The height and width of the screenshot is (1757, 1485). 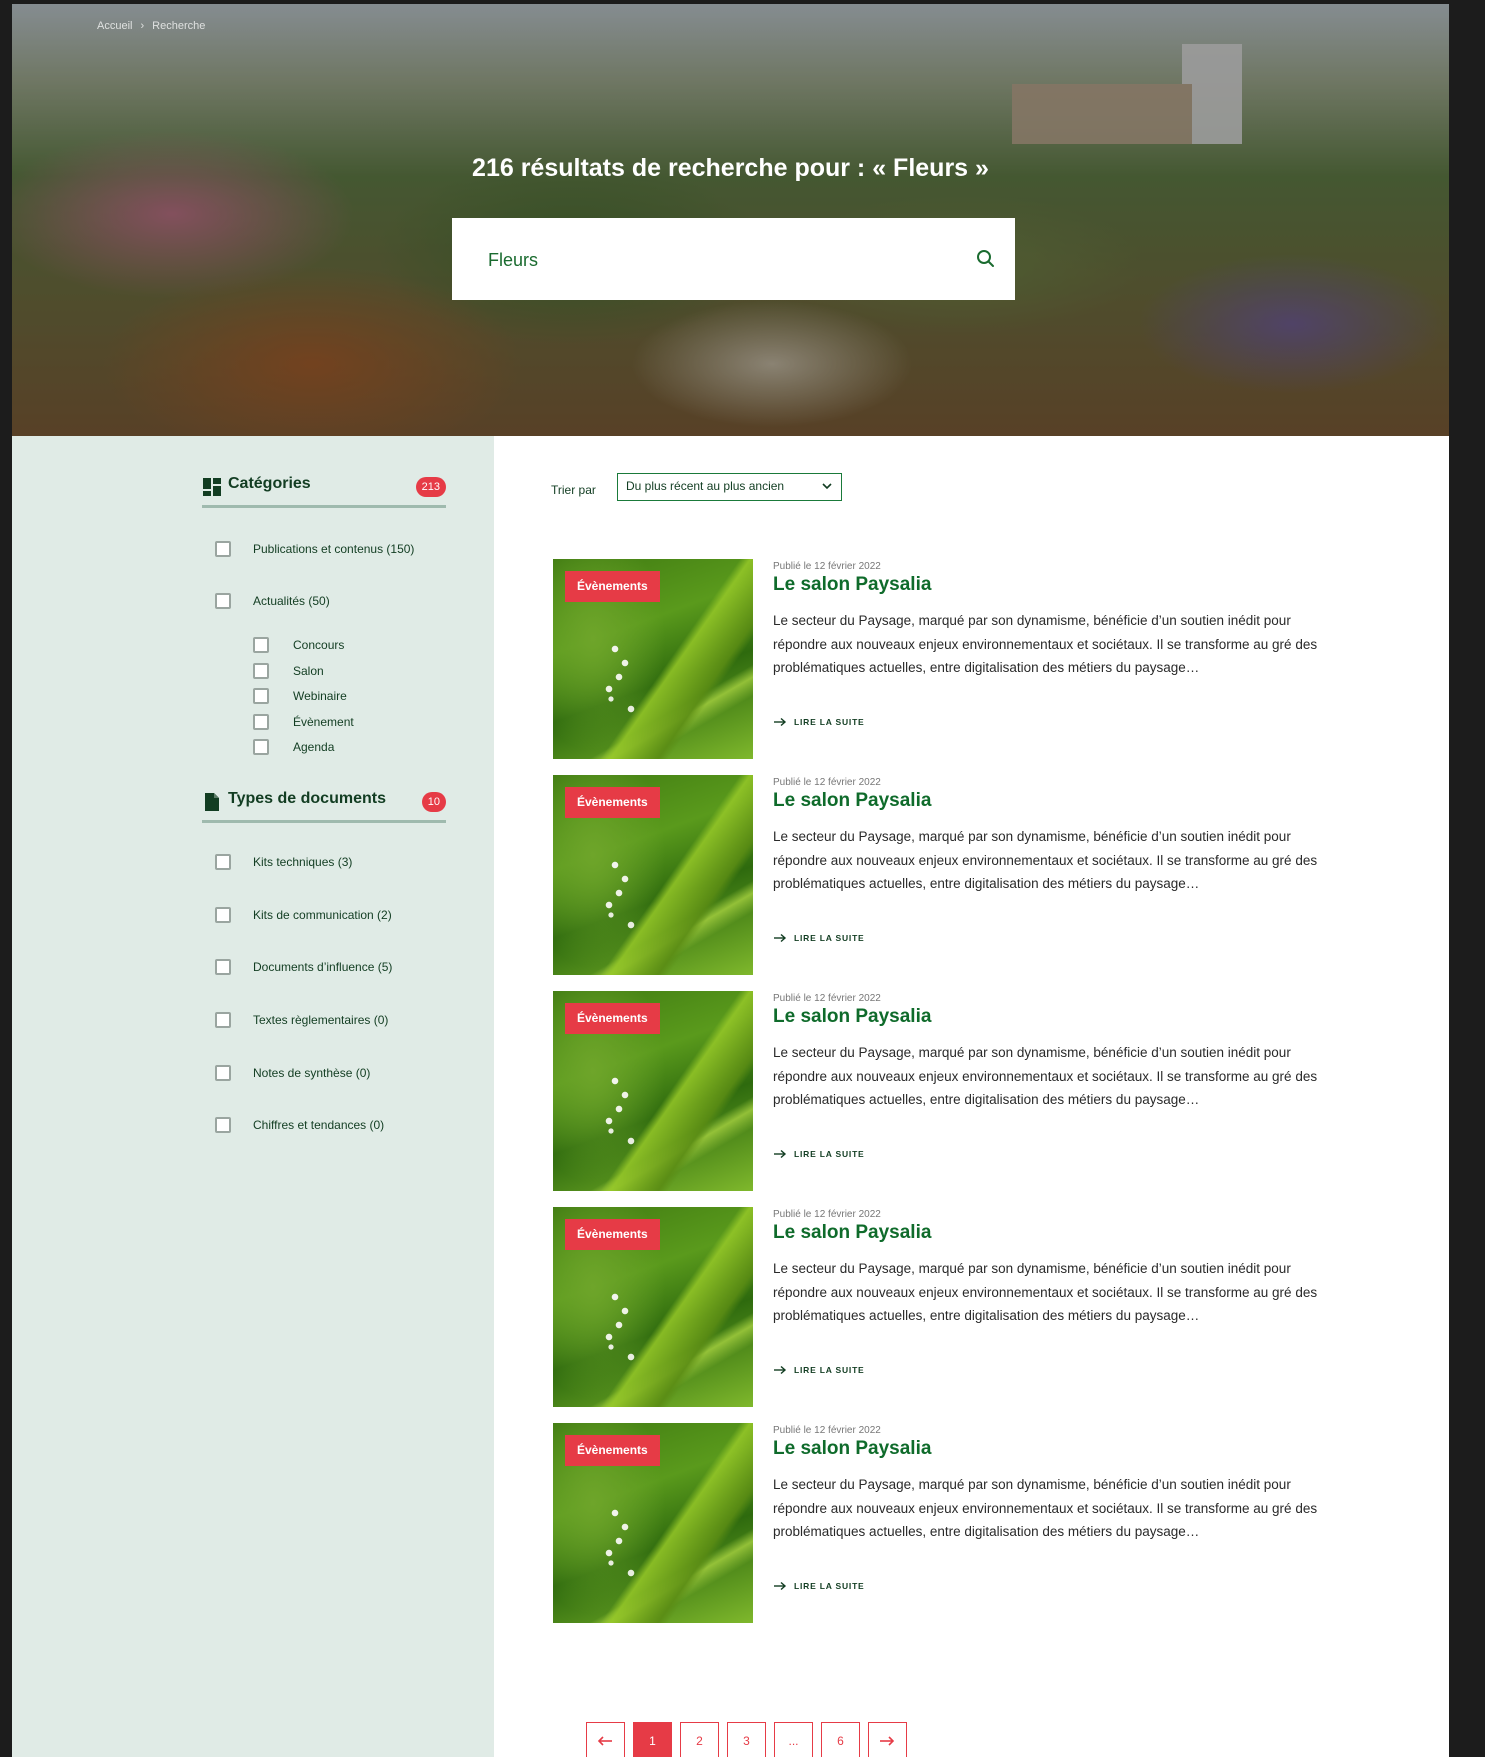 What do you see at coordinates (303, 862) in the screenshot?
I see `filter-label: Kits techniques (3)` at bounding box center [303, 862].